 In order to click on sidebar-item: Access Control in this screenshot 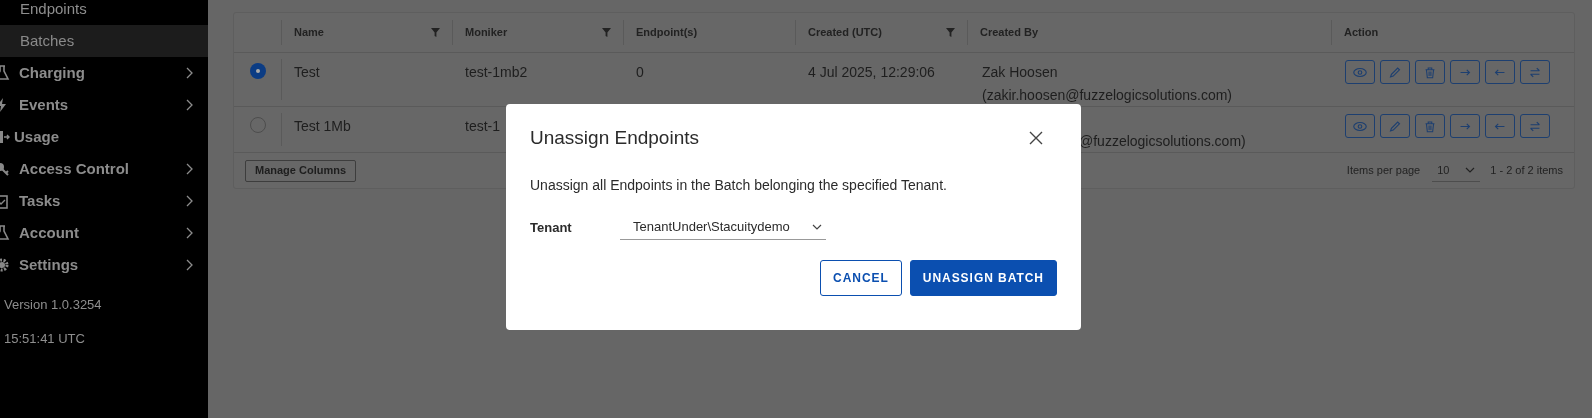, I will do `click(104, 169)`.